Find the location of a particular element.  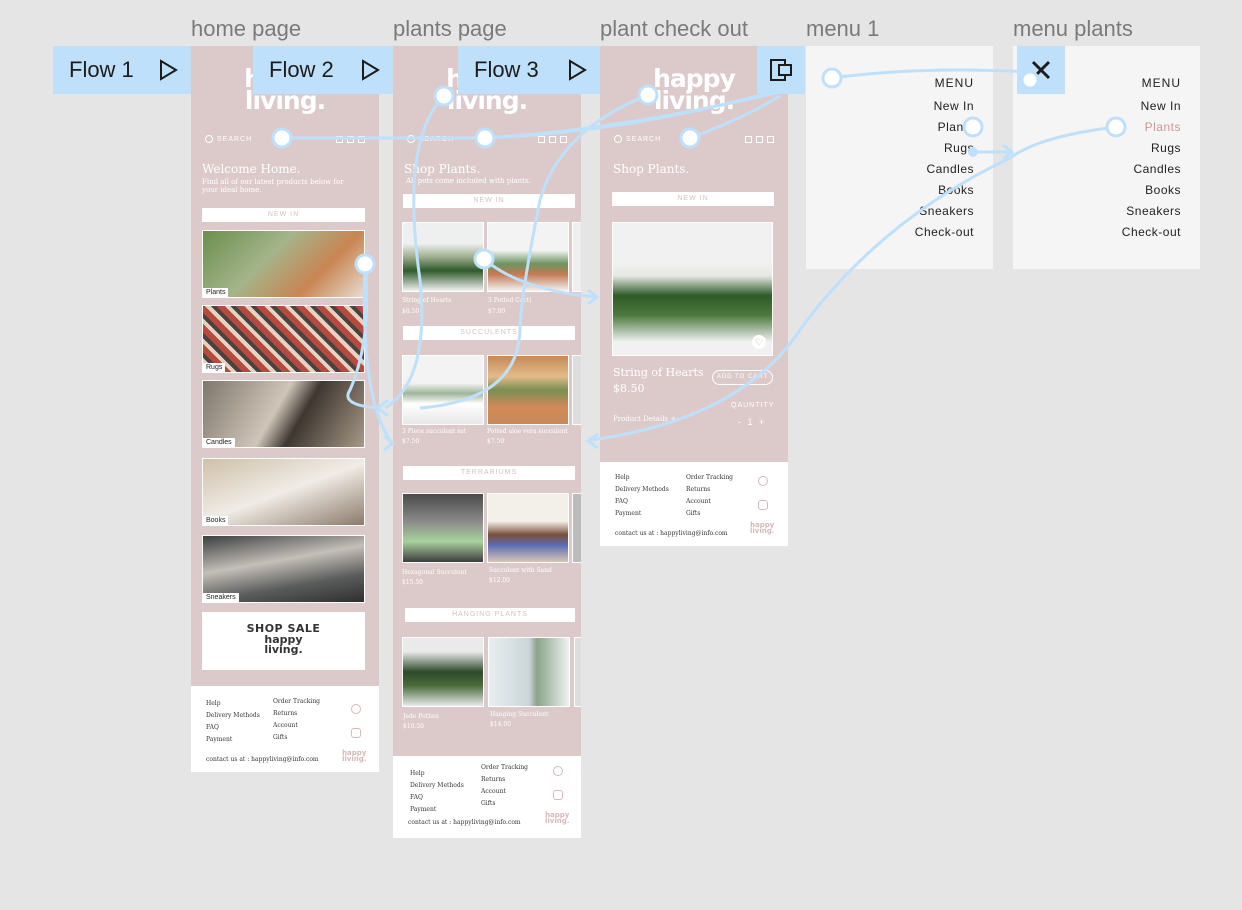

flow-1-button: Flow 1 is located at coordinates (122, 70).